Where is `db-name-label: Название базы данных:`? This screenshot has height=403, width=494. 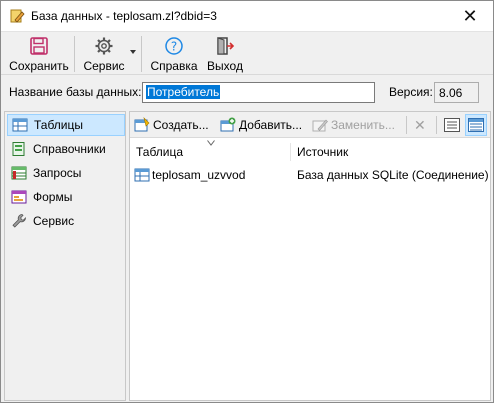
db-name-label: Название базы данных: is located at coordinates (75, 92).